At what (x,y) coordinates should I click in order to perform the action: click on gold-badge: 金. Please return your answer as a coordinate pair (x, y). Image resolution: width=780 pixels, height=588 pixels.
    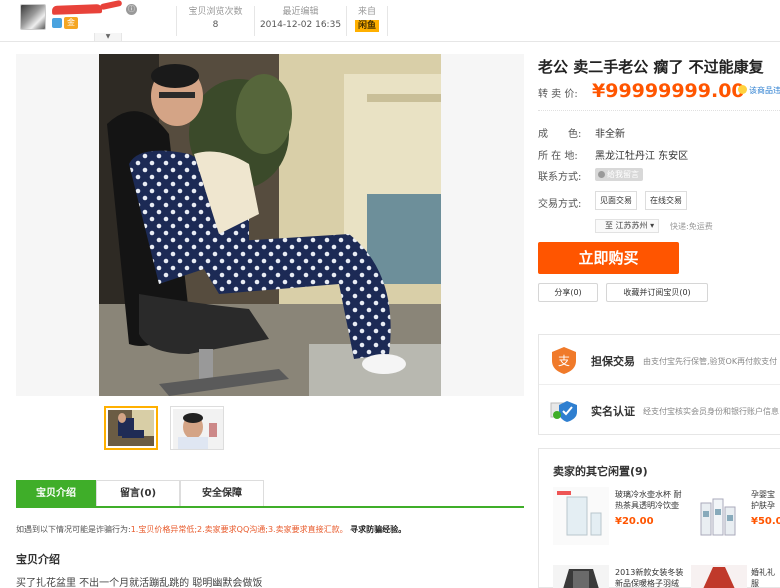
    Looking at the image, I should click on (71, 23).